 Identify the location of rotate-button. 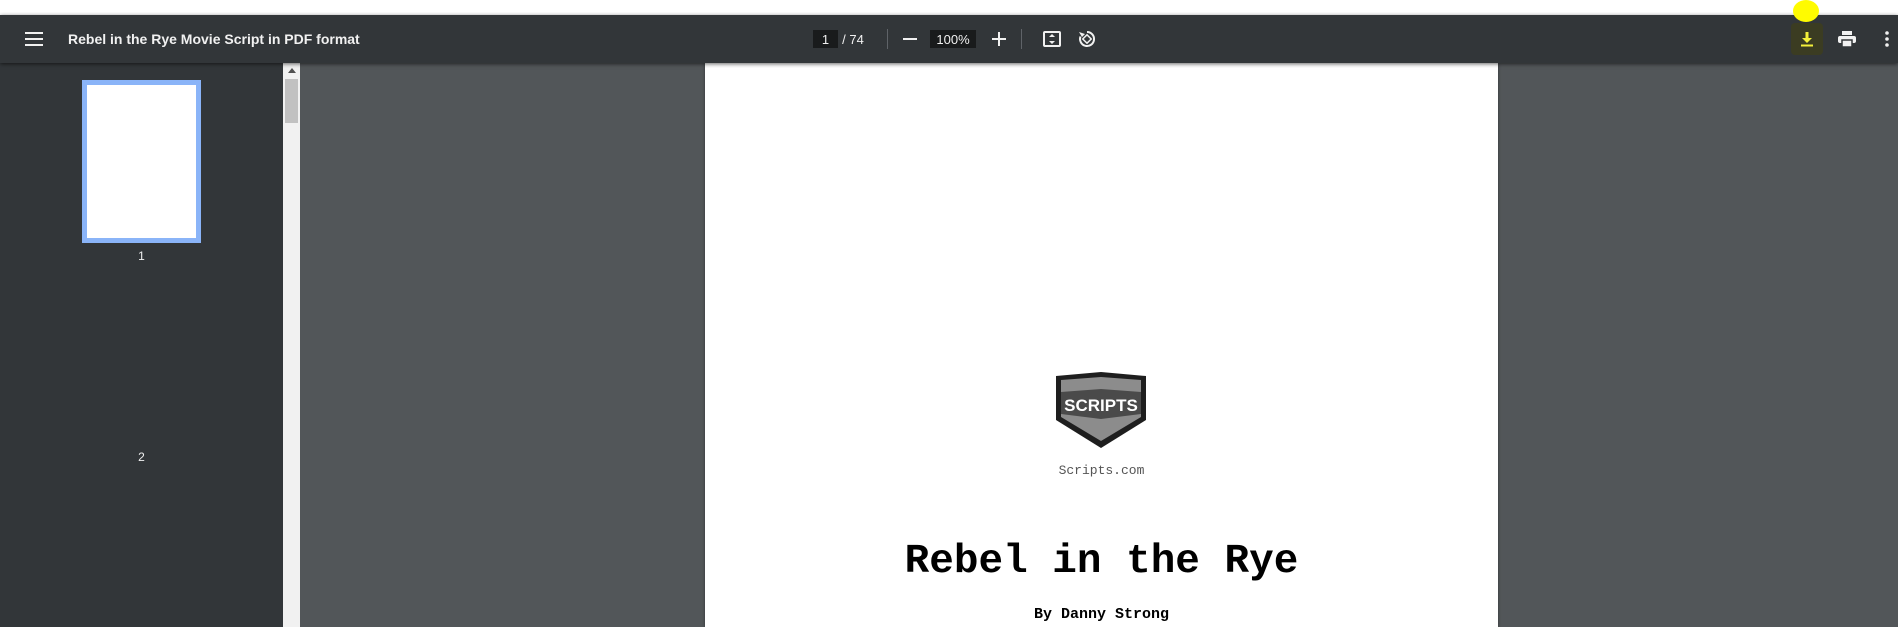
(1087, 39).